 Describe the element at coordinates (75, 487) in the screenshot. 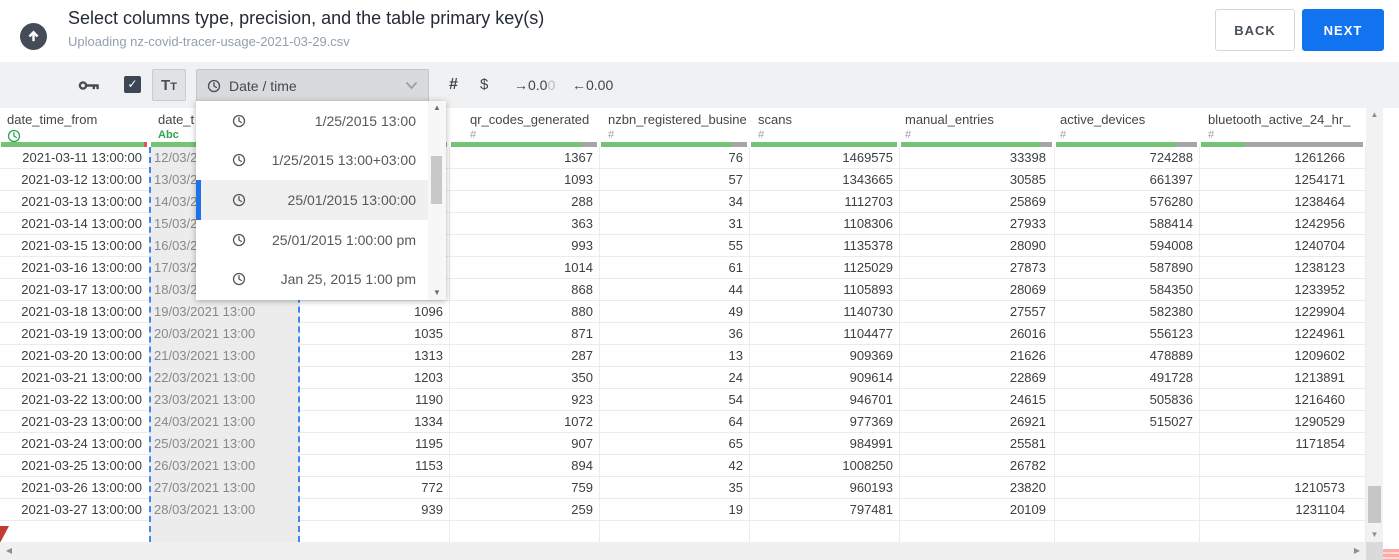

I see `table-cell: 2021-03-26 13:00:00` at that location.